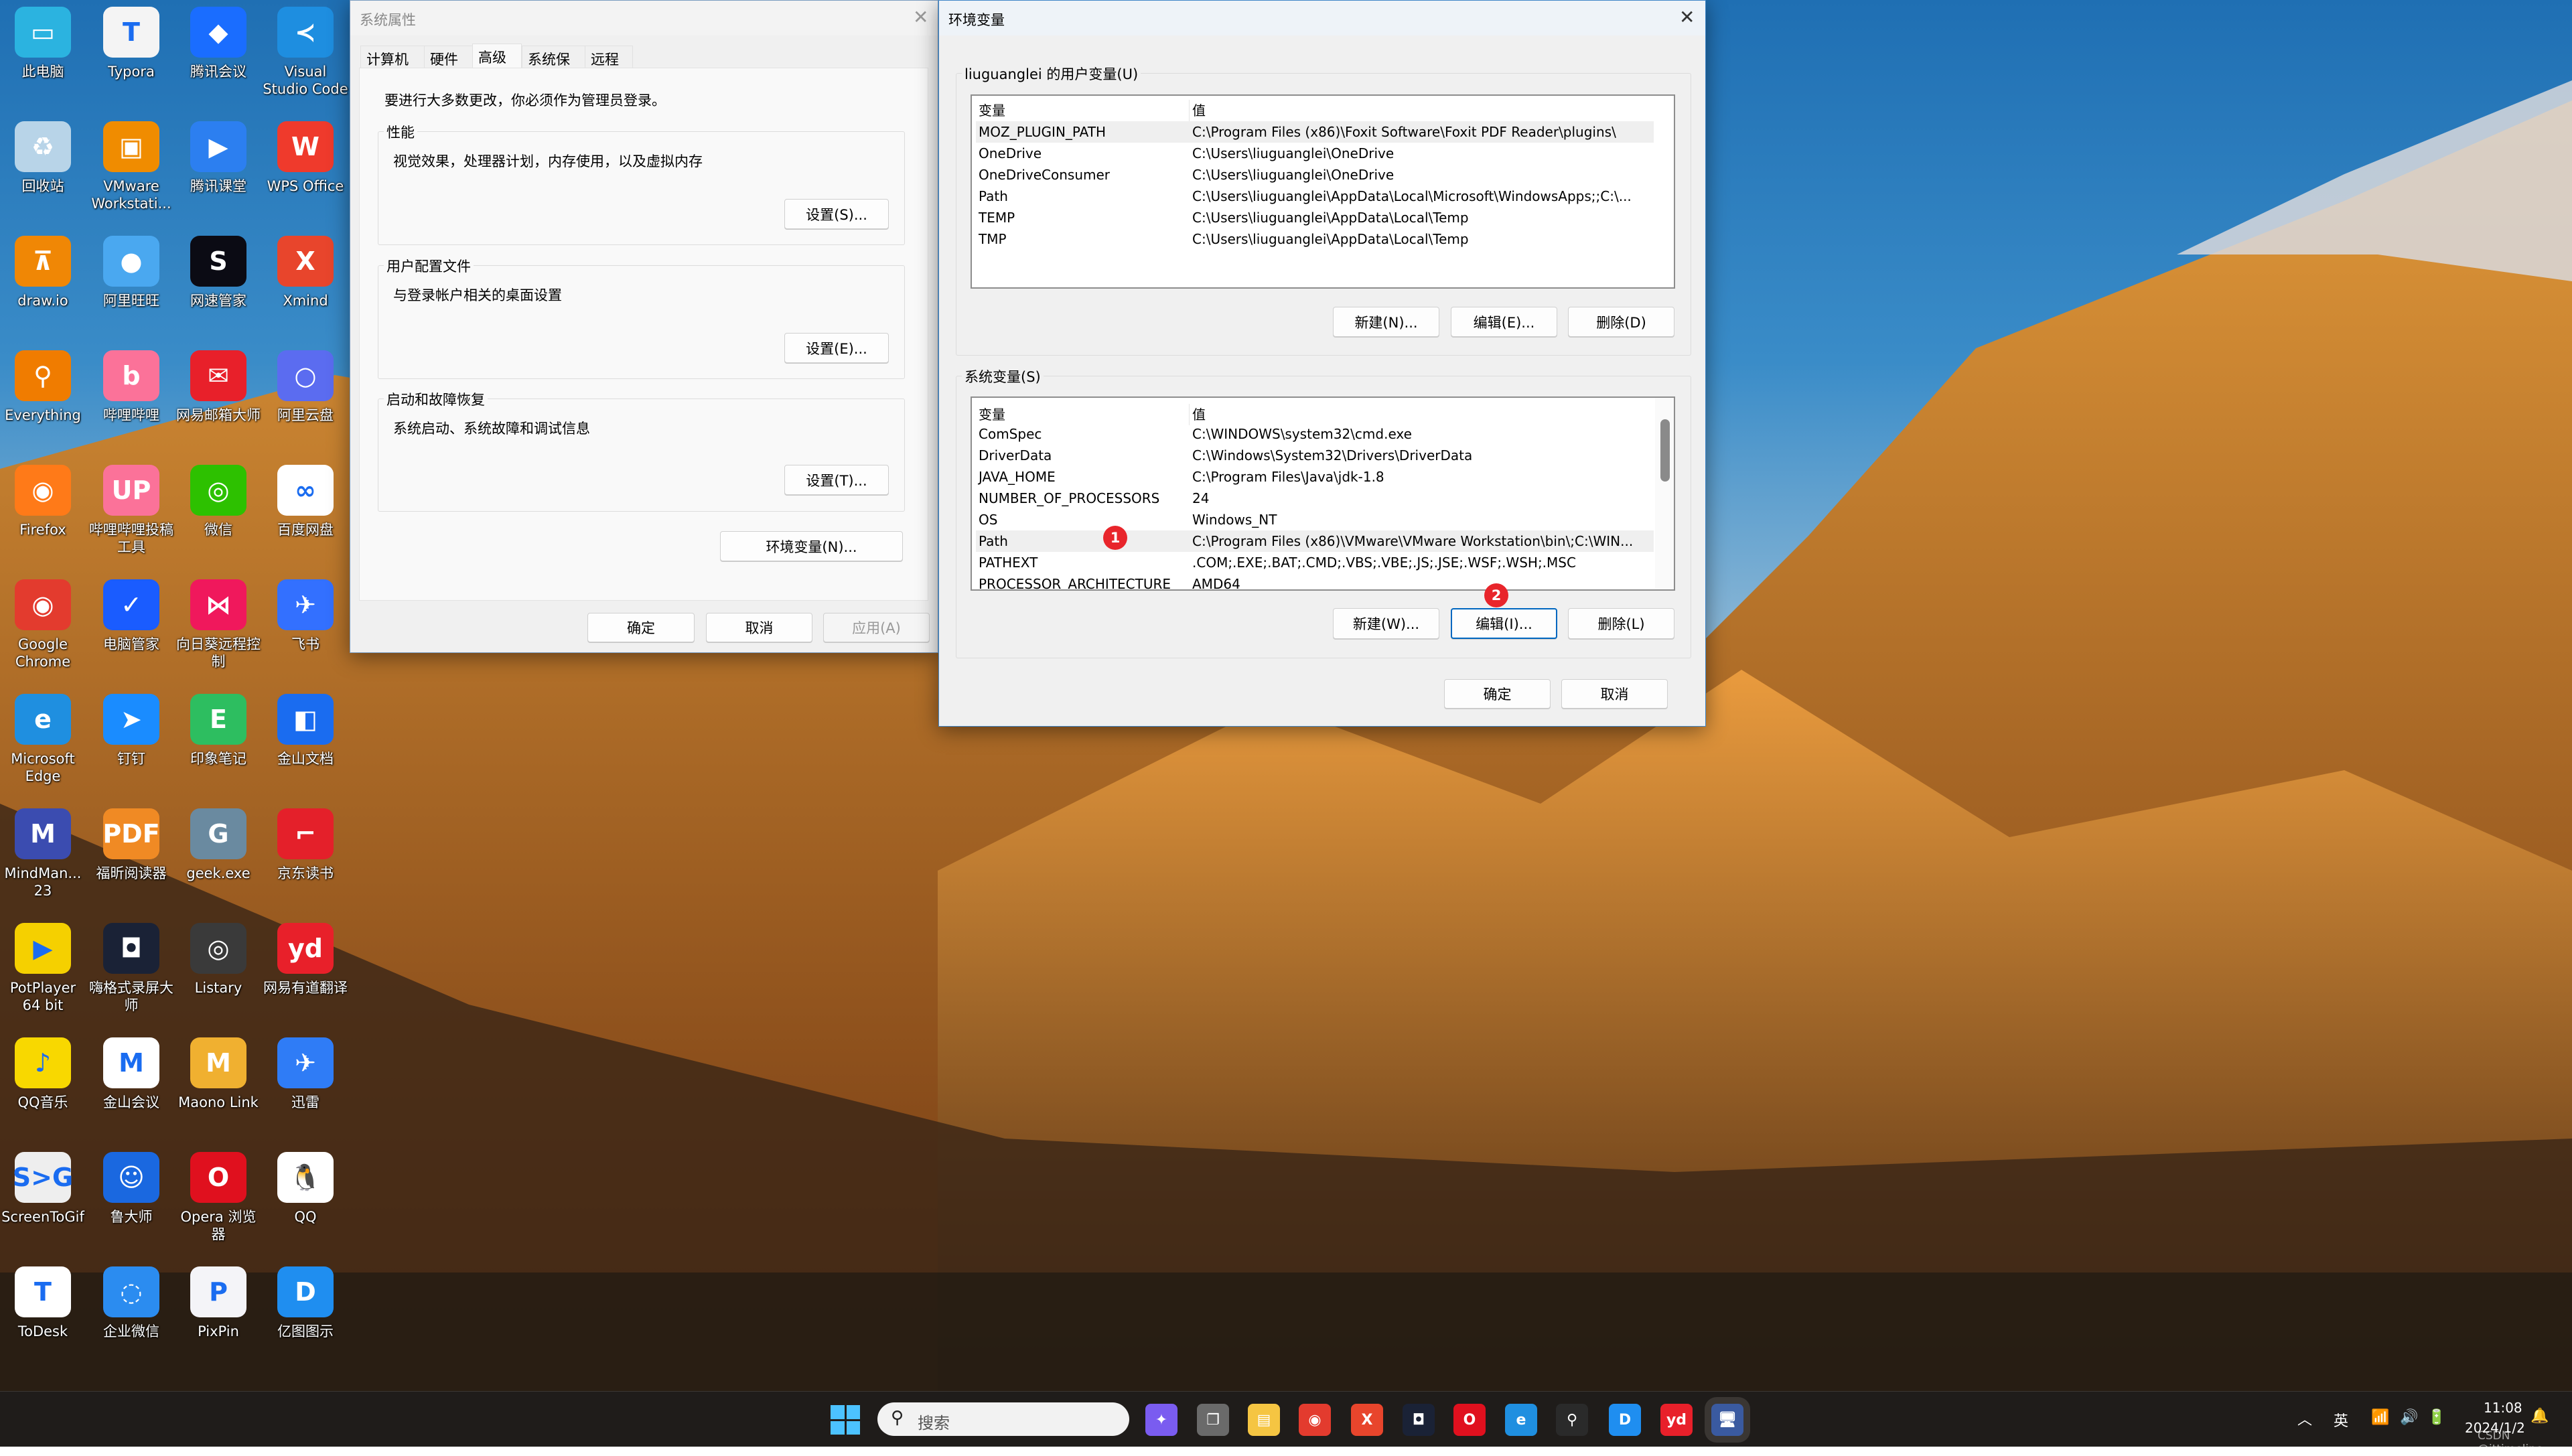 The height and width of the screenshot is (1456, 2572). What do you see at coordinates (219, 272) in the screenshot?
I see `desktop-icon-netspeed: S 网速管家` at bounding box center [219, 272].